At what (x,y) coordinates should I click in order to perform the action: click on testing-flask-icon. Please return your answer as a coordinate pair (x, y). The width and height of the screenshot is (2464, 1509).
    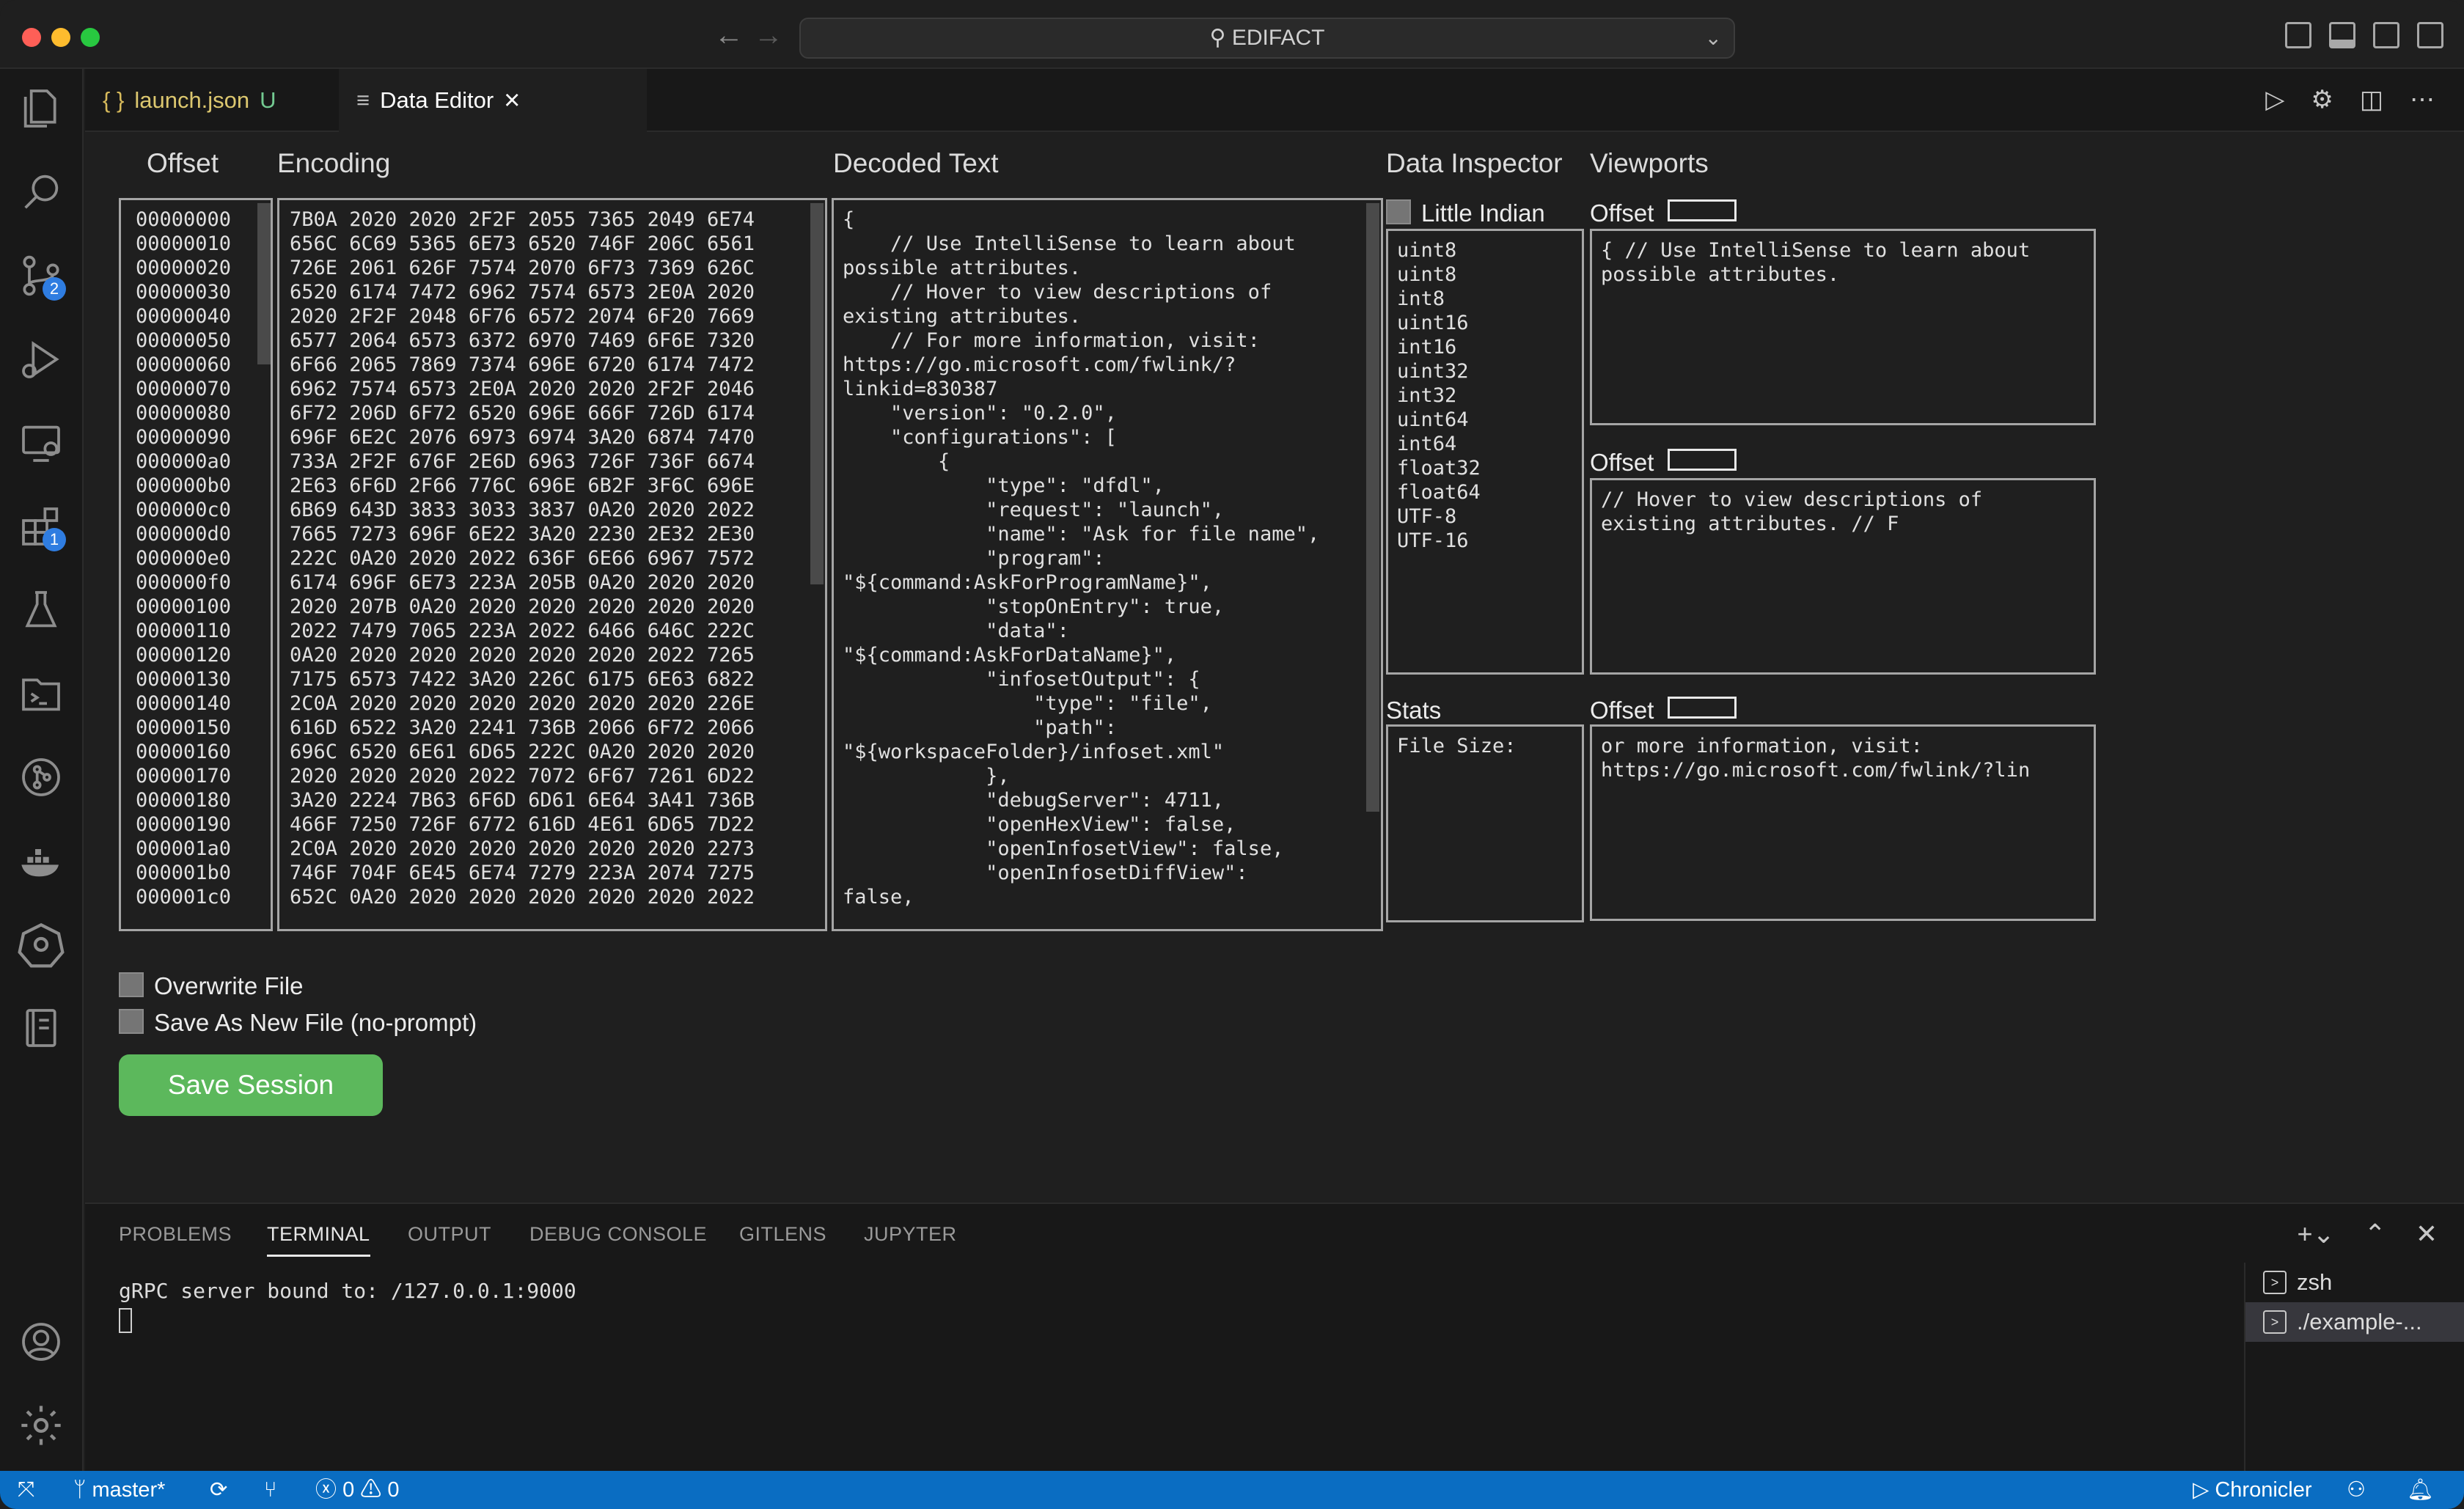
    Looking at the image, I should click on (41, 610).